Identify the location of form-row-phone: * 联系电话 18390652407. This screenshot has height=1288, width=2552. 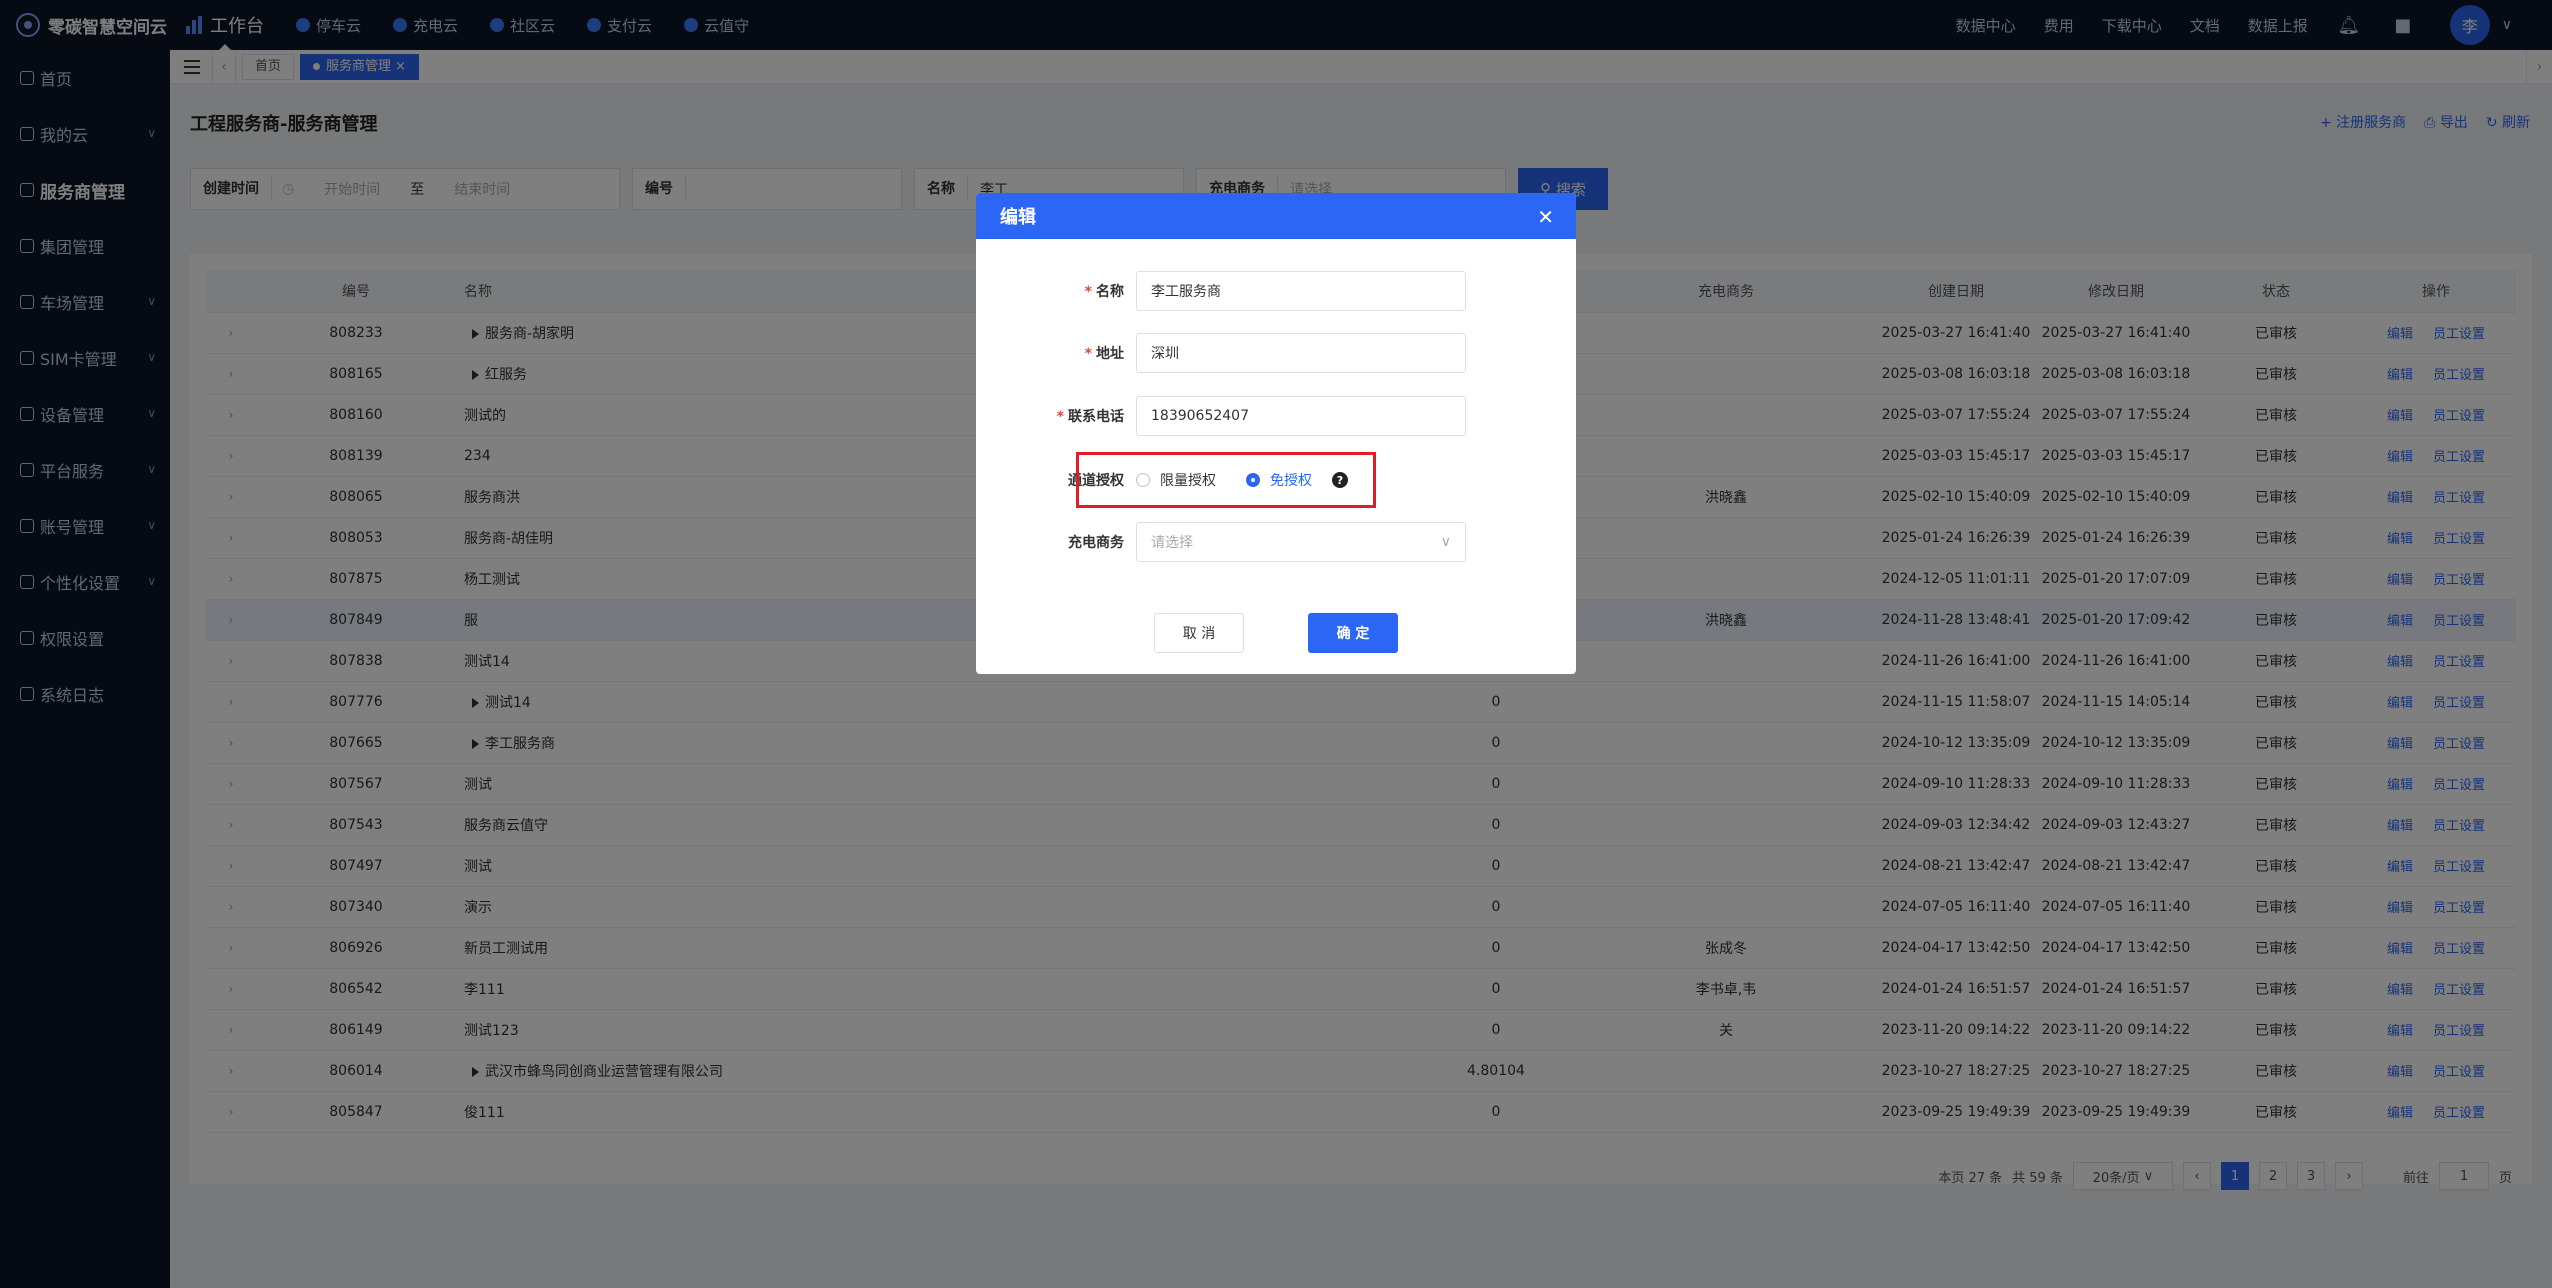
(1276, 416).